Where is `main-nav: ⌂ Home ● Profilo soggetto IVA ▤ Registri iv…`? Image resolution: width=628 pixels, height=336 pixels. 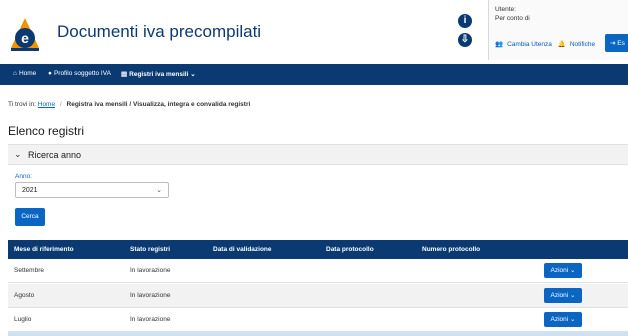 main-nav: ⌂ Home ● Profilo soggetto IVA ▤ Registri iv… is located at coordinates (314, 74).